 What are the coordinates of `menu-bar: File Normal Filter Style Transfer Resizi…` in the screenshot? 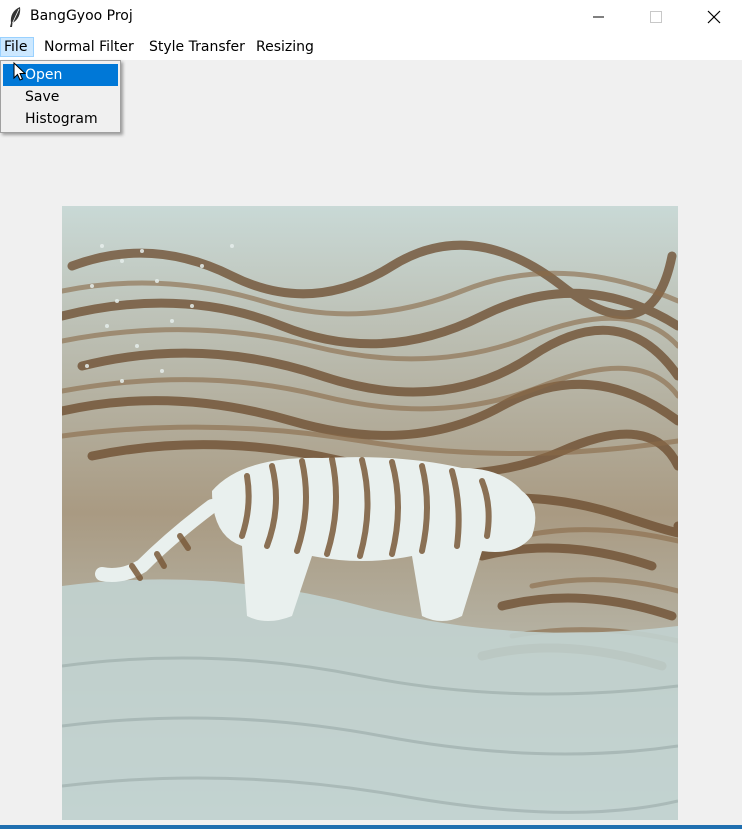 It's located at (371, 47).